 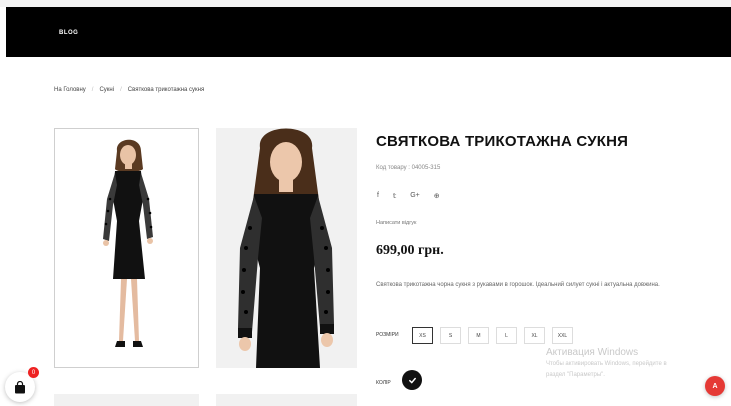 I want to click on twitter-icon: 𝕥, so click(x=394, y=196).